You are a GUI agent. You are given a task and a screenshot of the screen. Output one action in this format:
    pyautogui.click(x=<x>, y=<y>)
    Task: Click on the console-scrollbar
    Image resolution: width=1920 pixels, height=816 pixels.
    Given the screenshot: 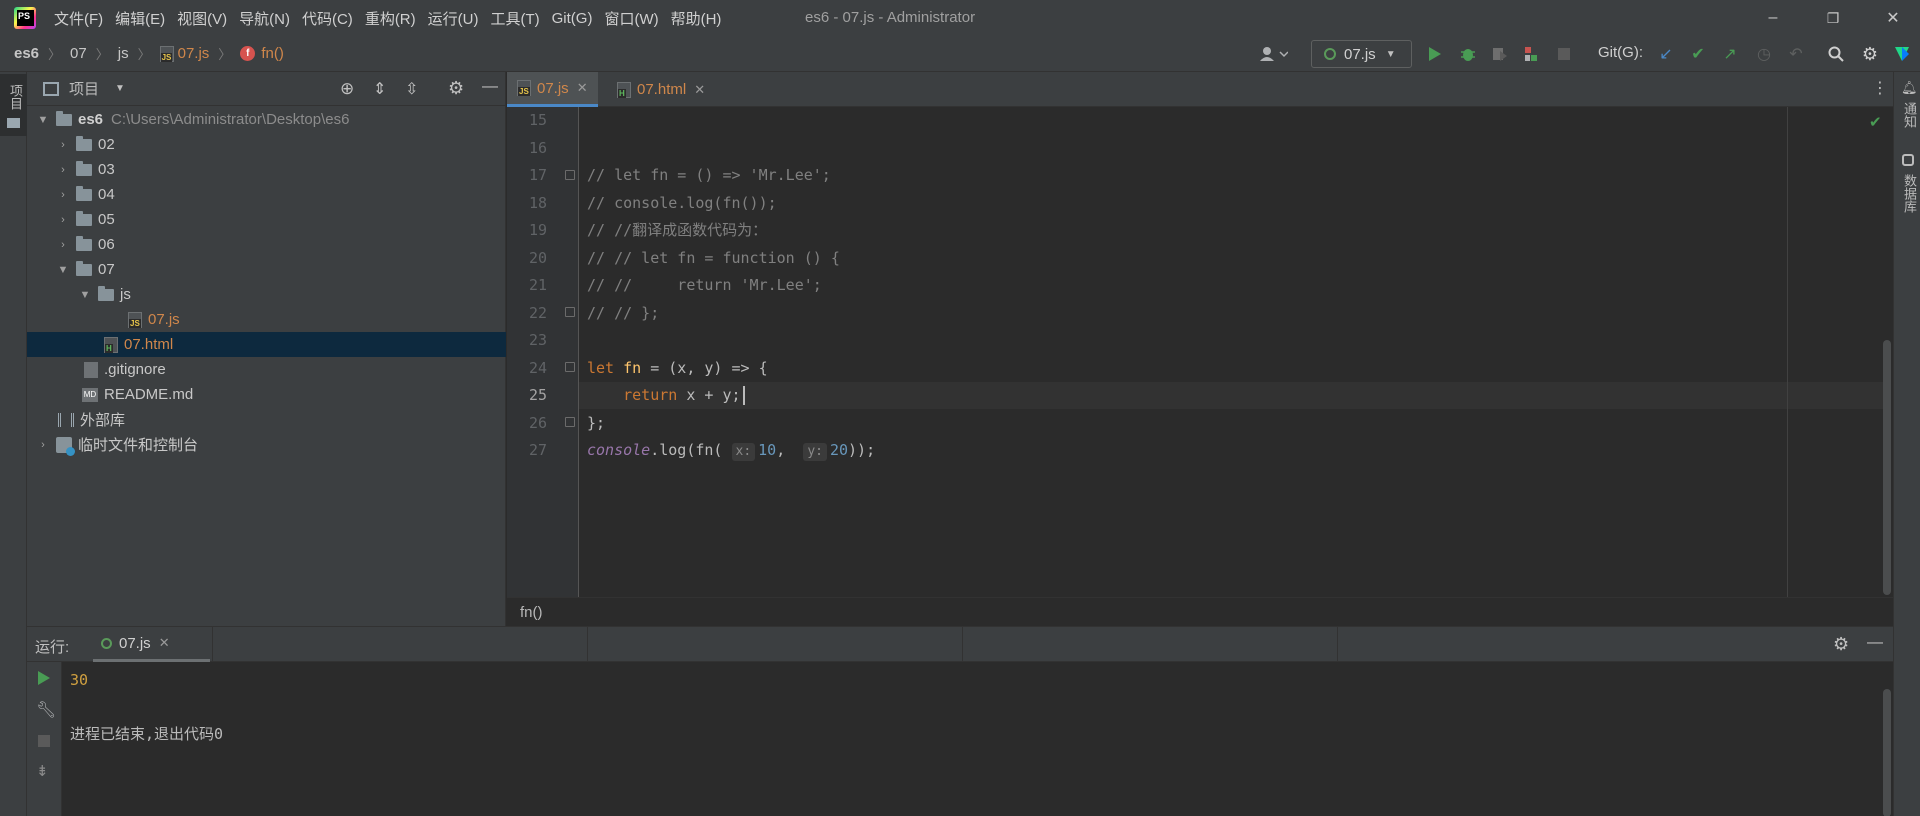 What is the action you would take?
    pyautogui.click(x=1887, y=752)
    